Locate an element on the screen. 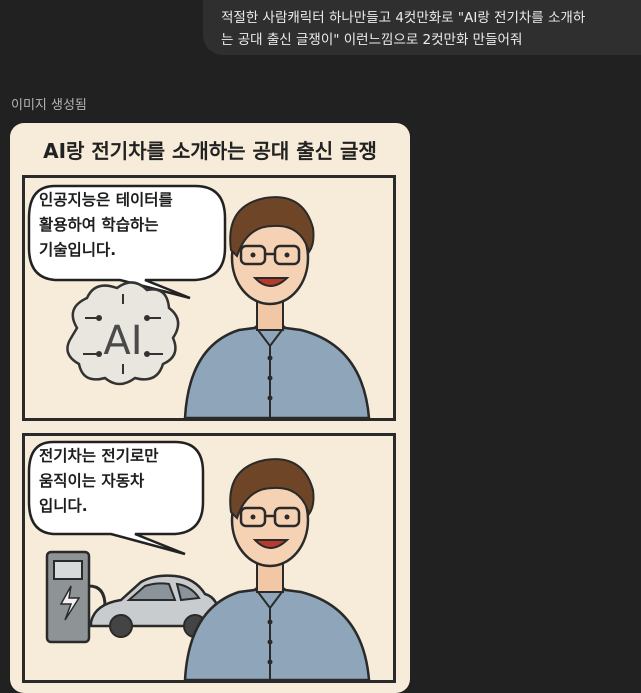 Image resolution: width=641 pixels, height=693 pixels. ai-label: AI is located at coordinates (122, 341).